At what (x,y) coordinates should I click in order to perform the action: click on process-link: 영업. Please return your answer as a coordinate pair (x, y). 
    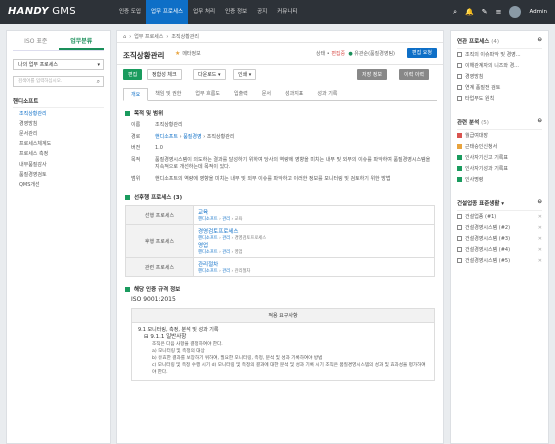
    Looking at the image, I should click on (314, 245).